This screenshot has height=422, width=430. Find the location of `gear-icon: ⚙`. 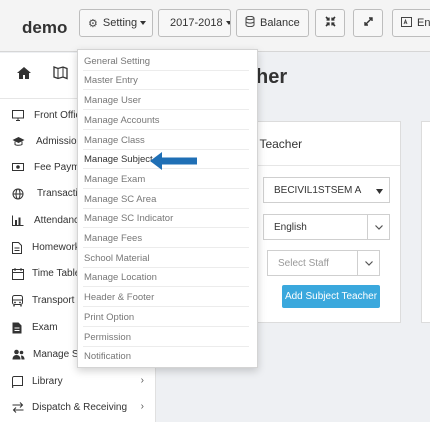

gear-icon: ⚙ is located at coordinates (93, 23).